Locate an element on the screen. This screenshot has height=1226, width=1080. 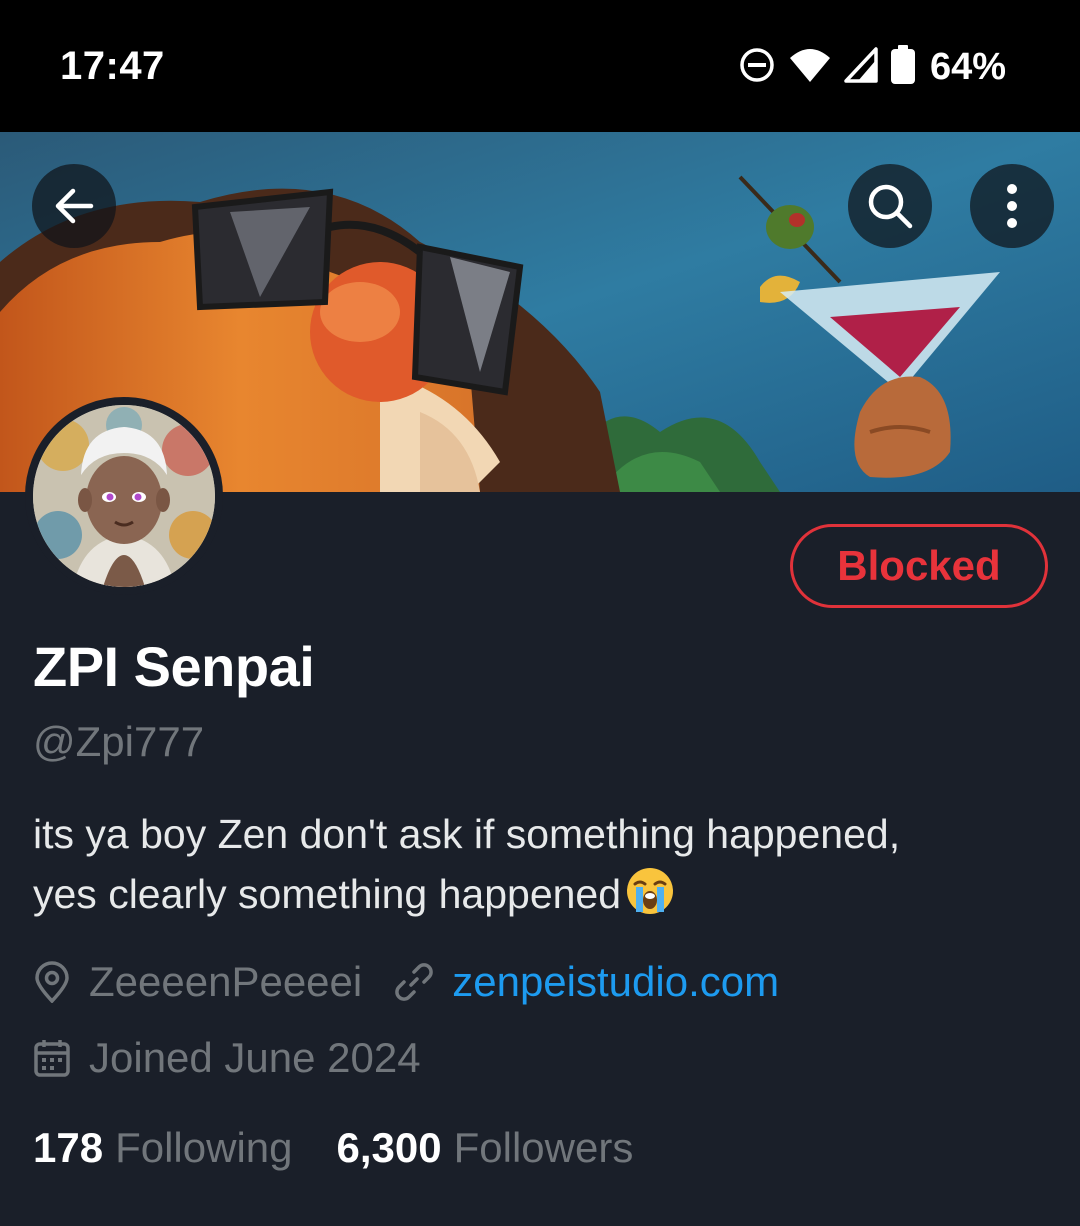
bio-line-text: yes clearly something happened is located at coordinates (327, 894).